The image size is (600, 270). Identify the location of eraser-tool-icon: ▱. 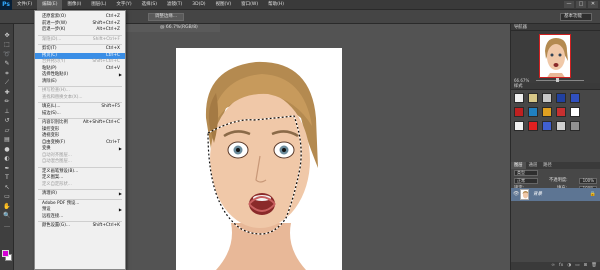
(7, 131).